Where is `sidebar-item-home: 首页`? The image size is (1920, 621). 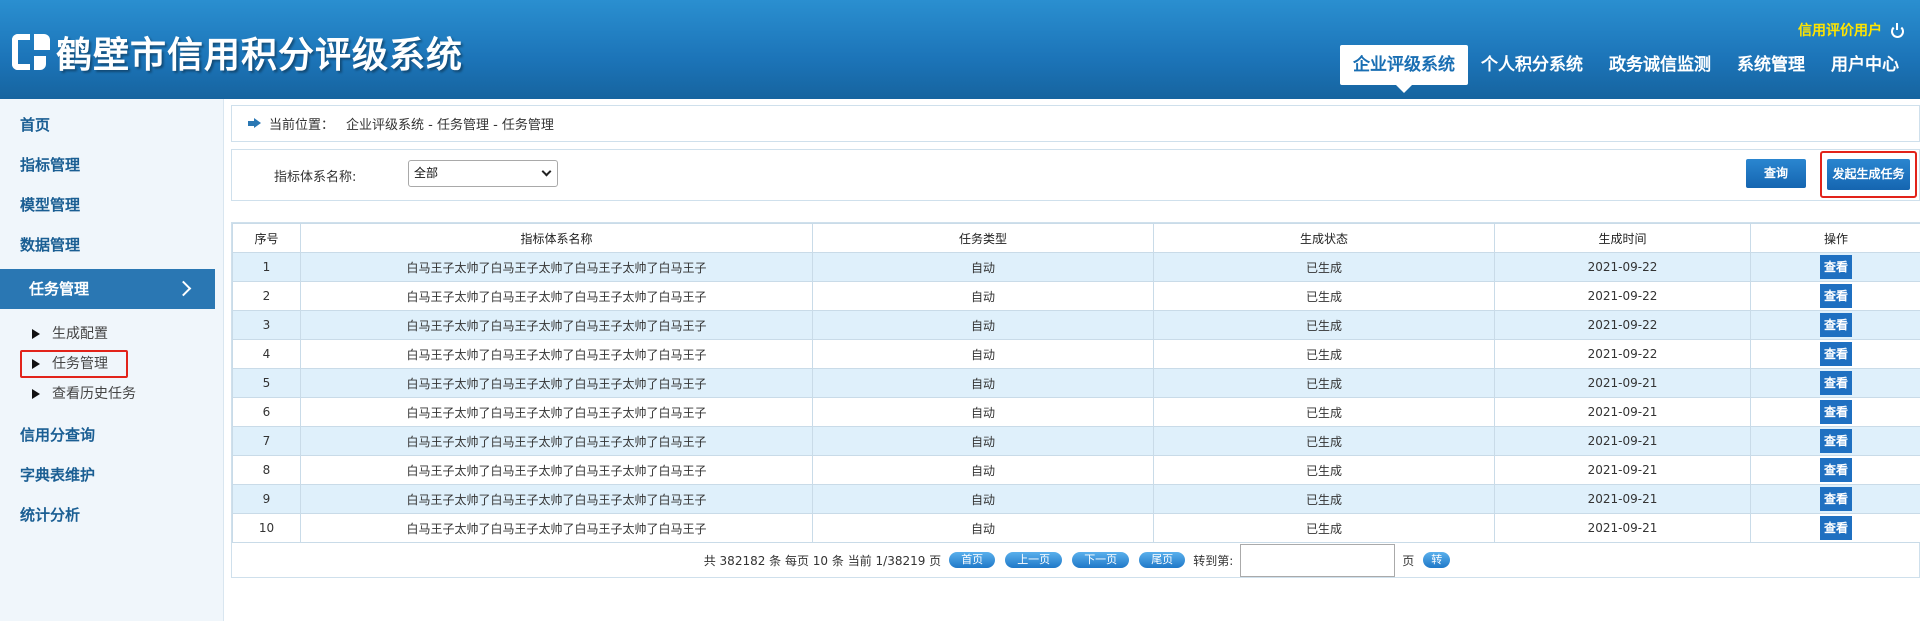 sidebar-item-home: 首页 is located at coordinates (111, 125).